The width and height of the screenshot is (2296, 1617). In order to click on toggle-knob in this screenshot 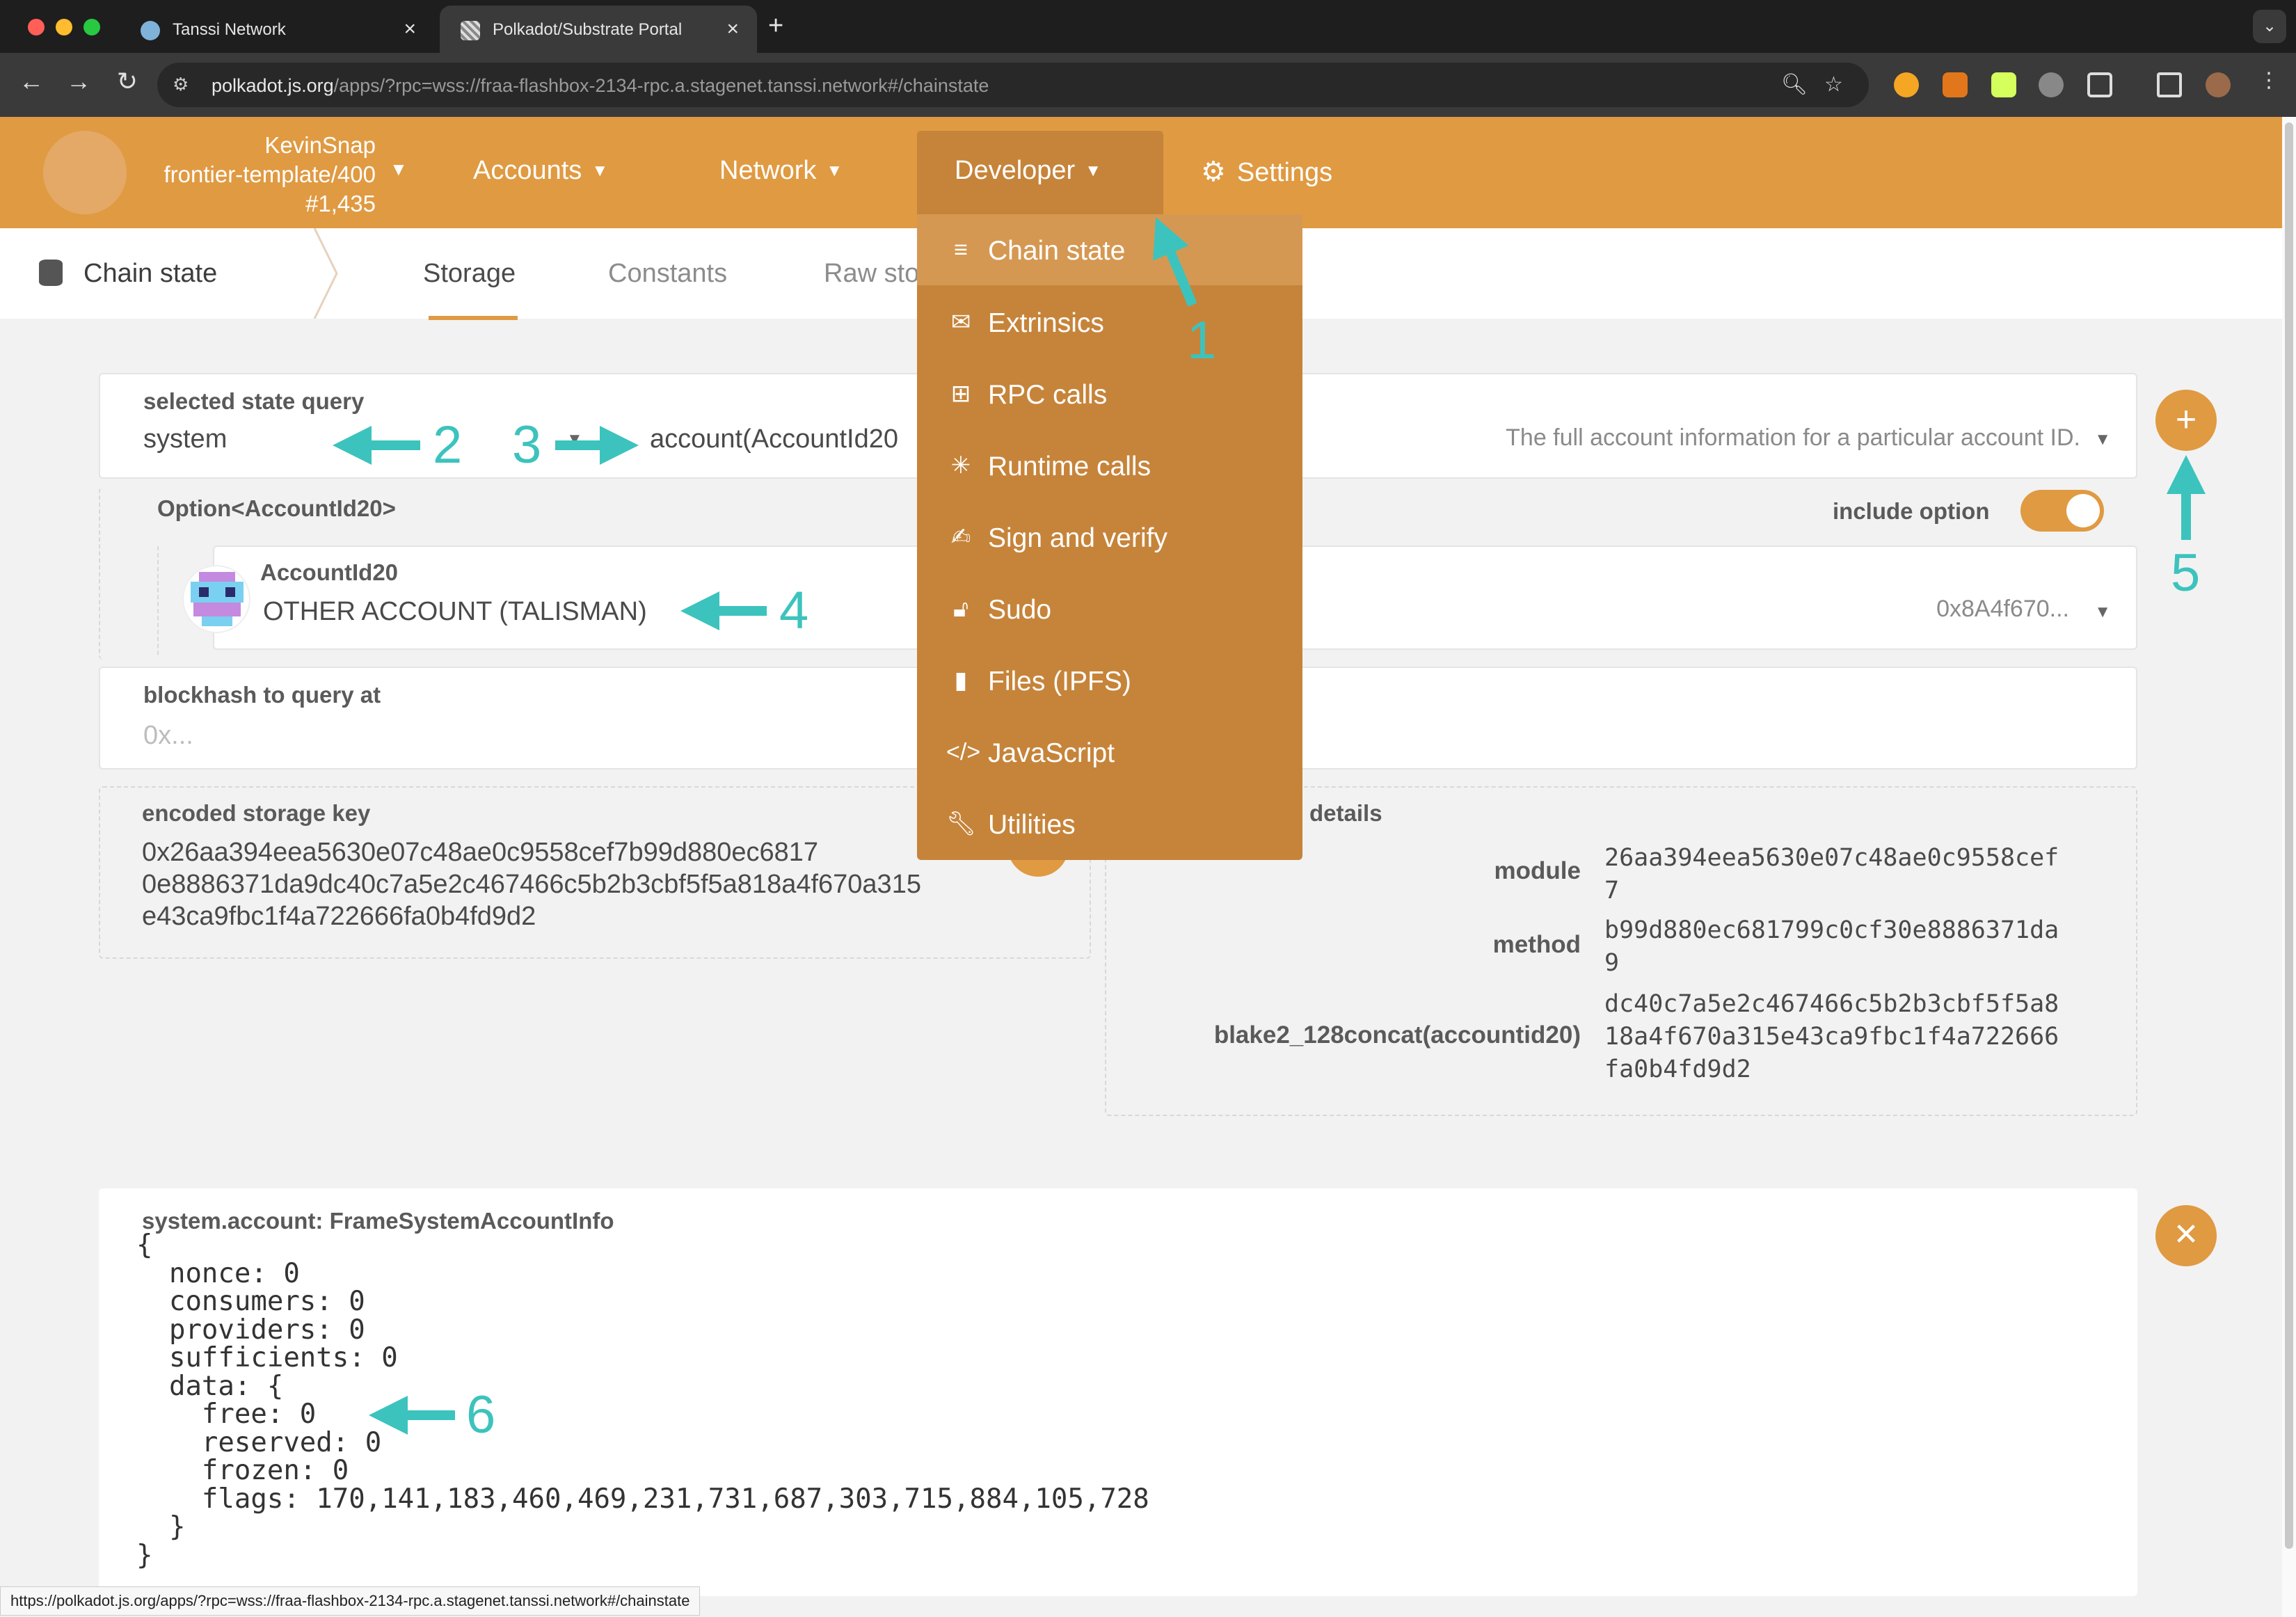, I will do `click(2083, 510)`.